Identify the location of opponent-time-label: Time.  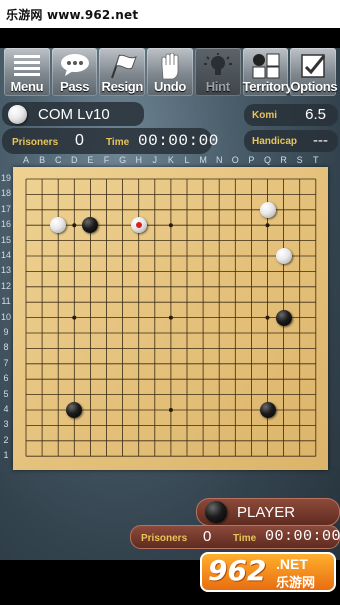
(118, 142).